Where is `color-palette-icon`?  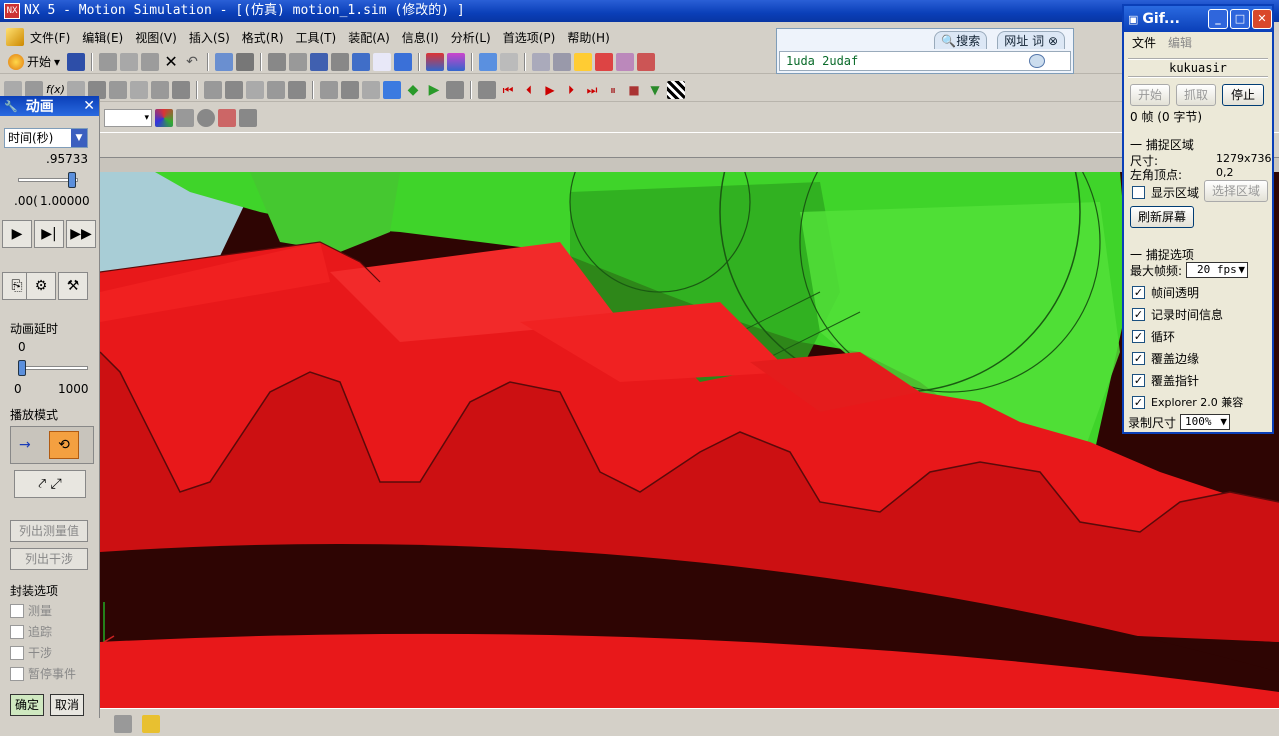
color-palette-icon is located at coordinates (164, 118).